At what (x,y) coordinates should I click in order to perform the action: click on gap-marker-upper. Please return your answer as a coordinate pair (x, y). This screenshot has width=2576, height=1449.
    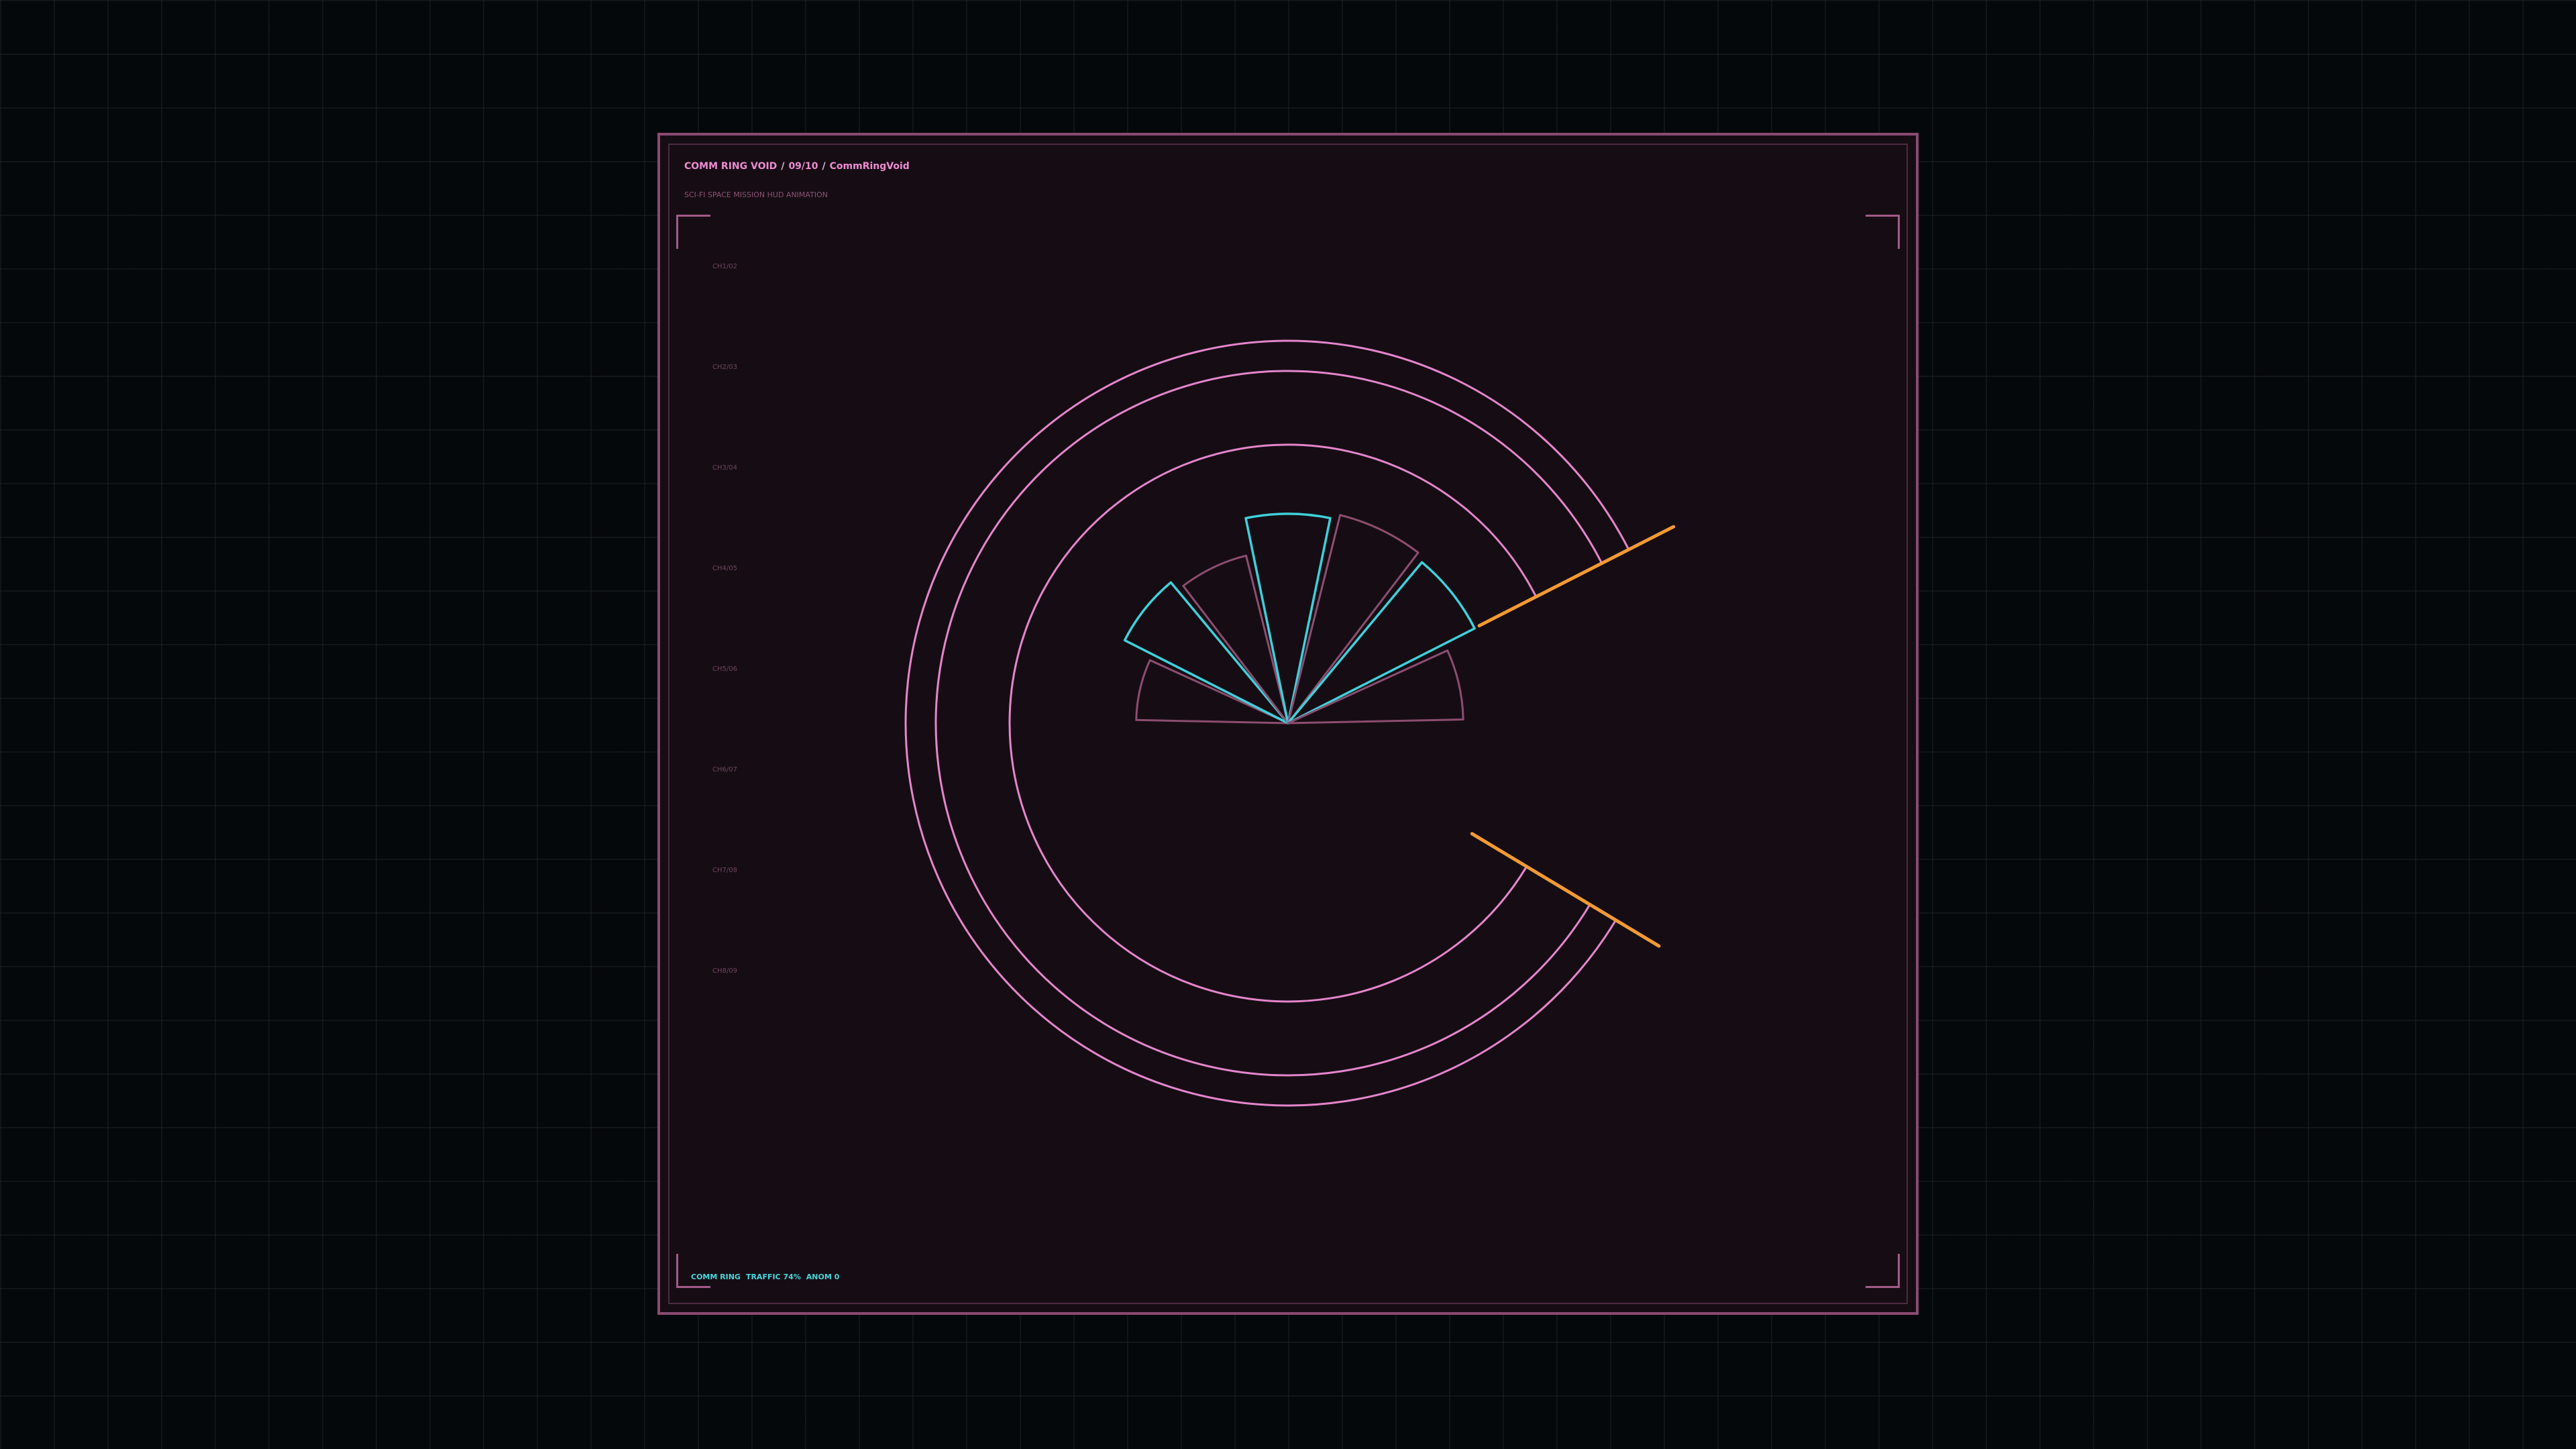
    Looking at the image, I should click on (1576, 576).